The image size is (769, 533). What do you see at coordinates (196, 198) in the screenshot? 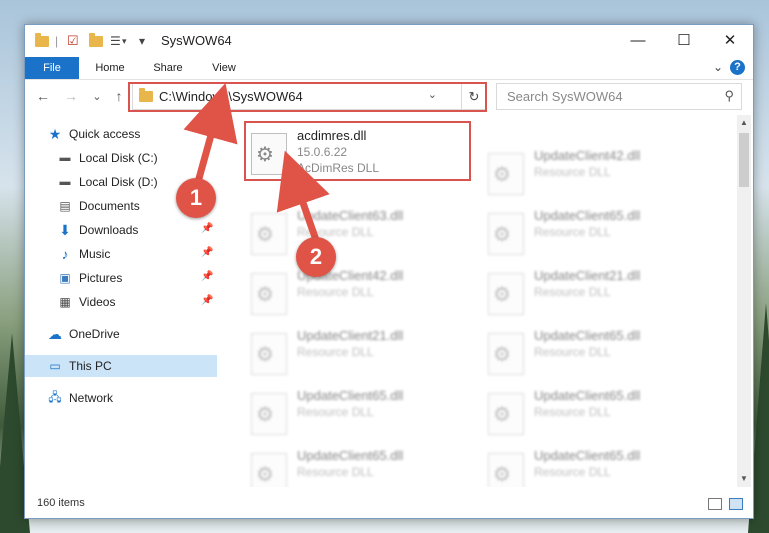
I see `step-badge-1: 1` at bounding box center [196, 198].